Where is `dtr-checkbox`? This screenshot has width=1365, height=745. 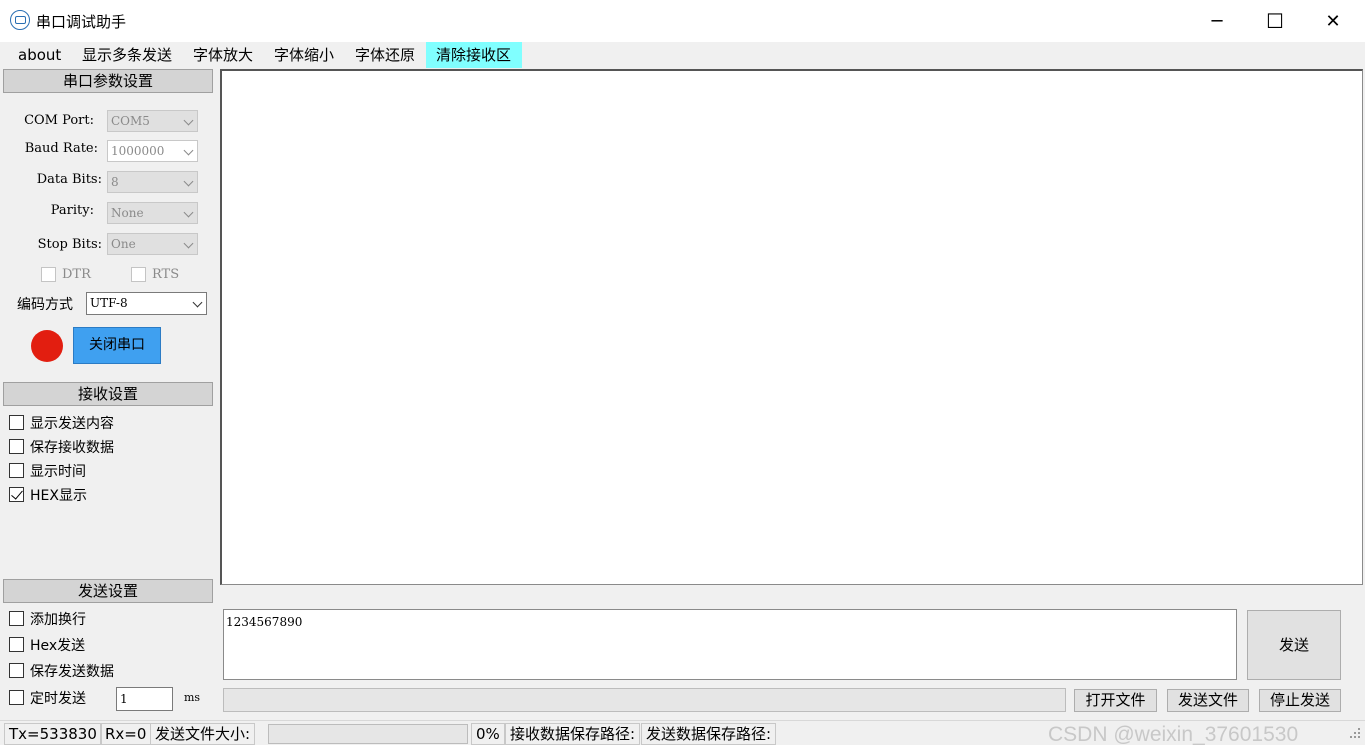
dtr-checkbox is located at coordinates (48, 274).